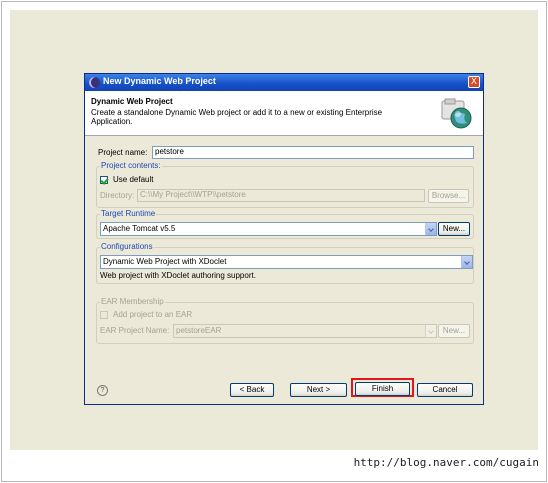  Describe the element at coordinates (133, 179) in the screenshot. I see `use-default-label: Use default` at that location.